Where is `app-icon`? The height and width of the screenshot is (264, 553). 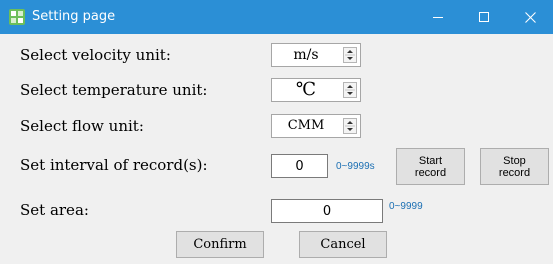 app-icon is located at coordinates (17, 17).